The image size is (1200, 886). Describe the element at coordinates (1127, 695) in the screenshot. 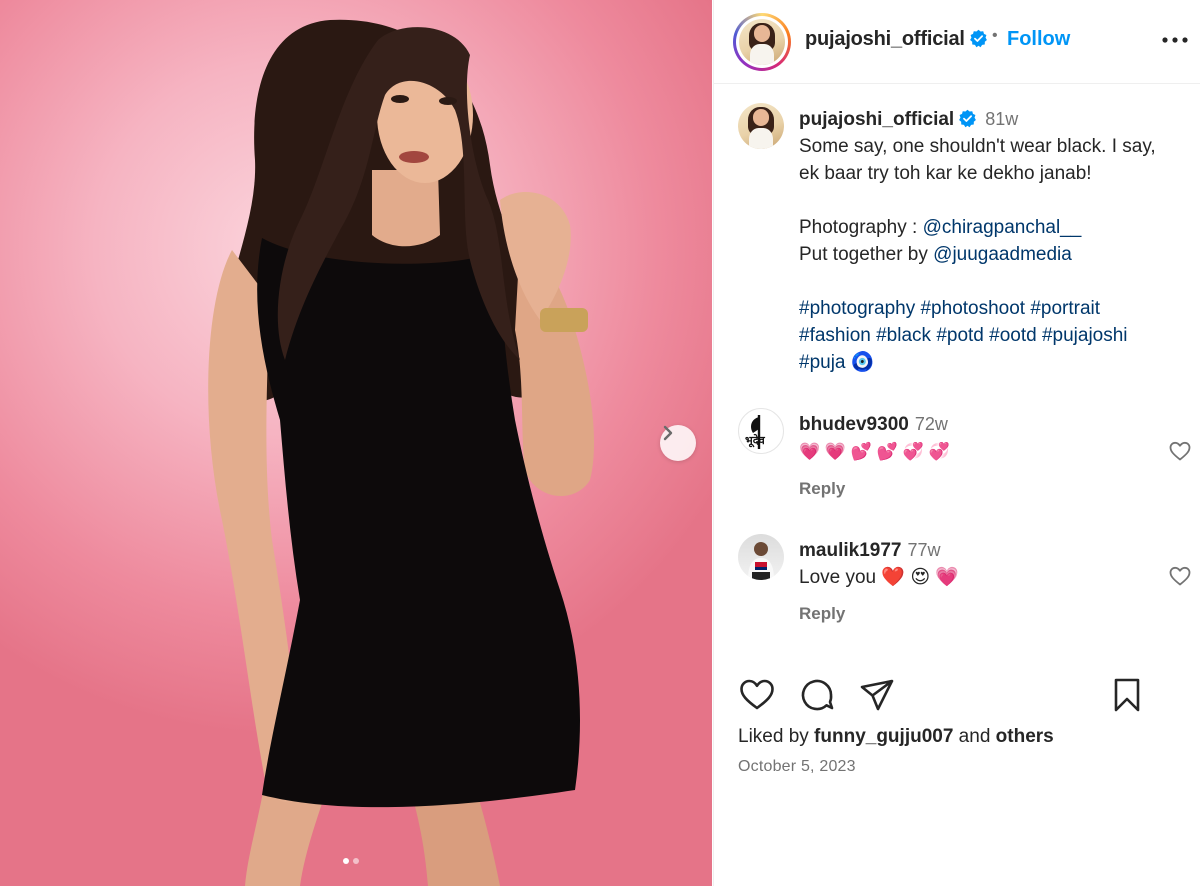

I see `save-bookmark-icon` at that location.